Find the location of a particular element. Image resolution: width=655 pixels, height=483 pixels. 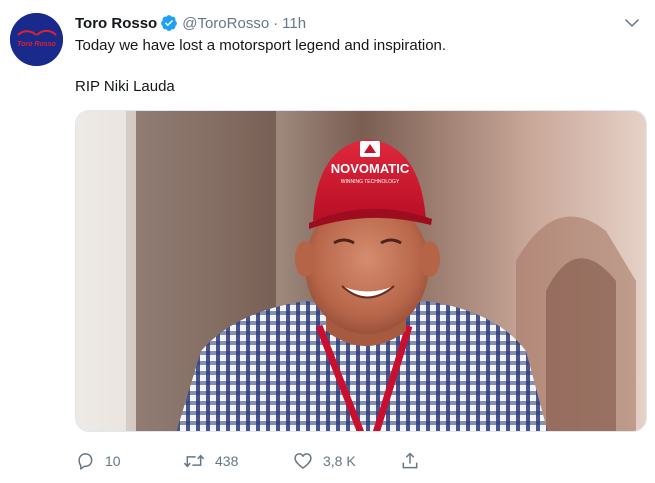

cap-brand-text: NOVOMATIC is located at coordinates (370, 168).